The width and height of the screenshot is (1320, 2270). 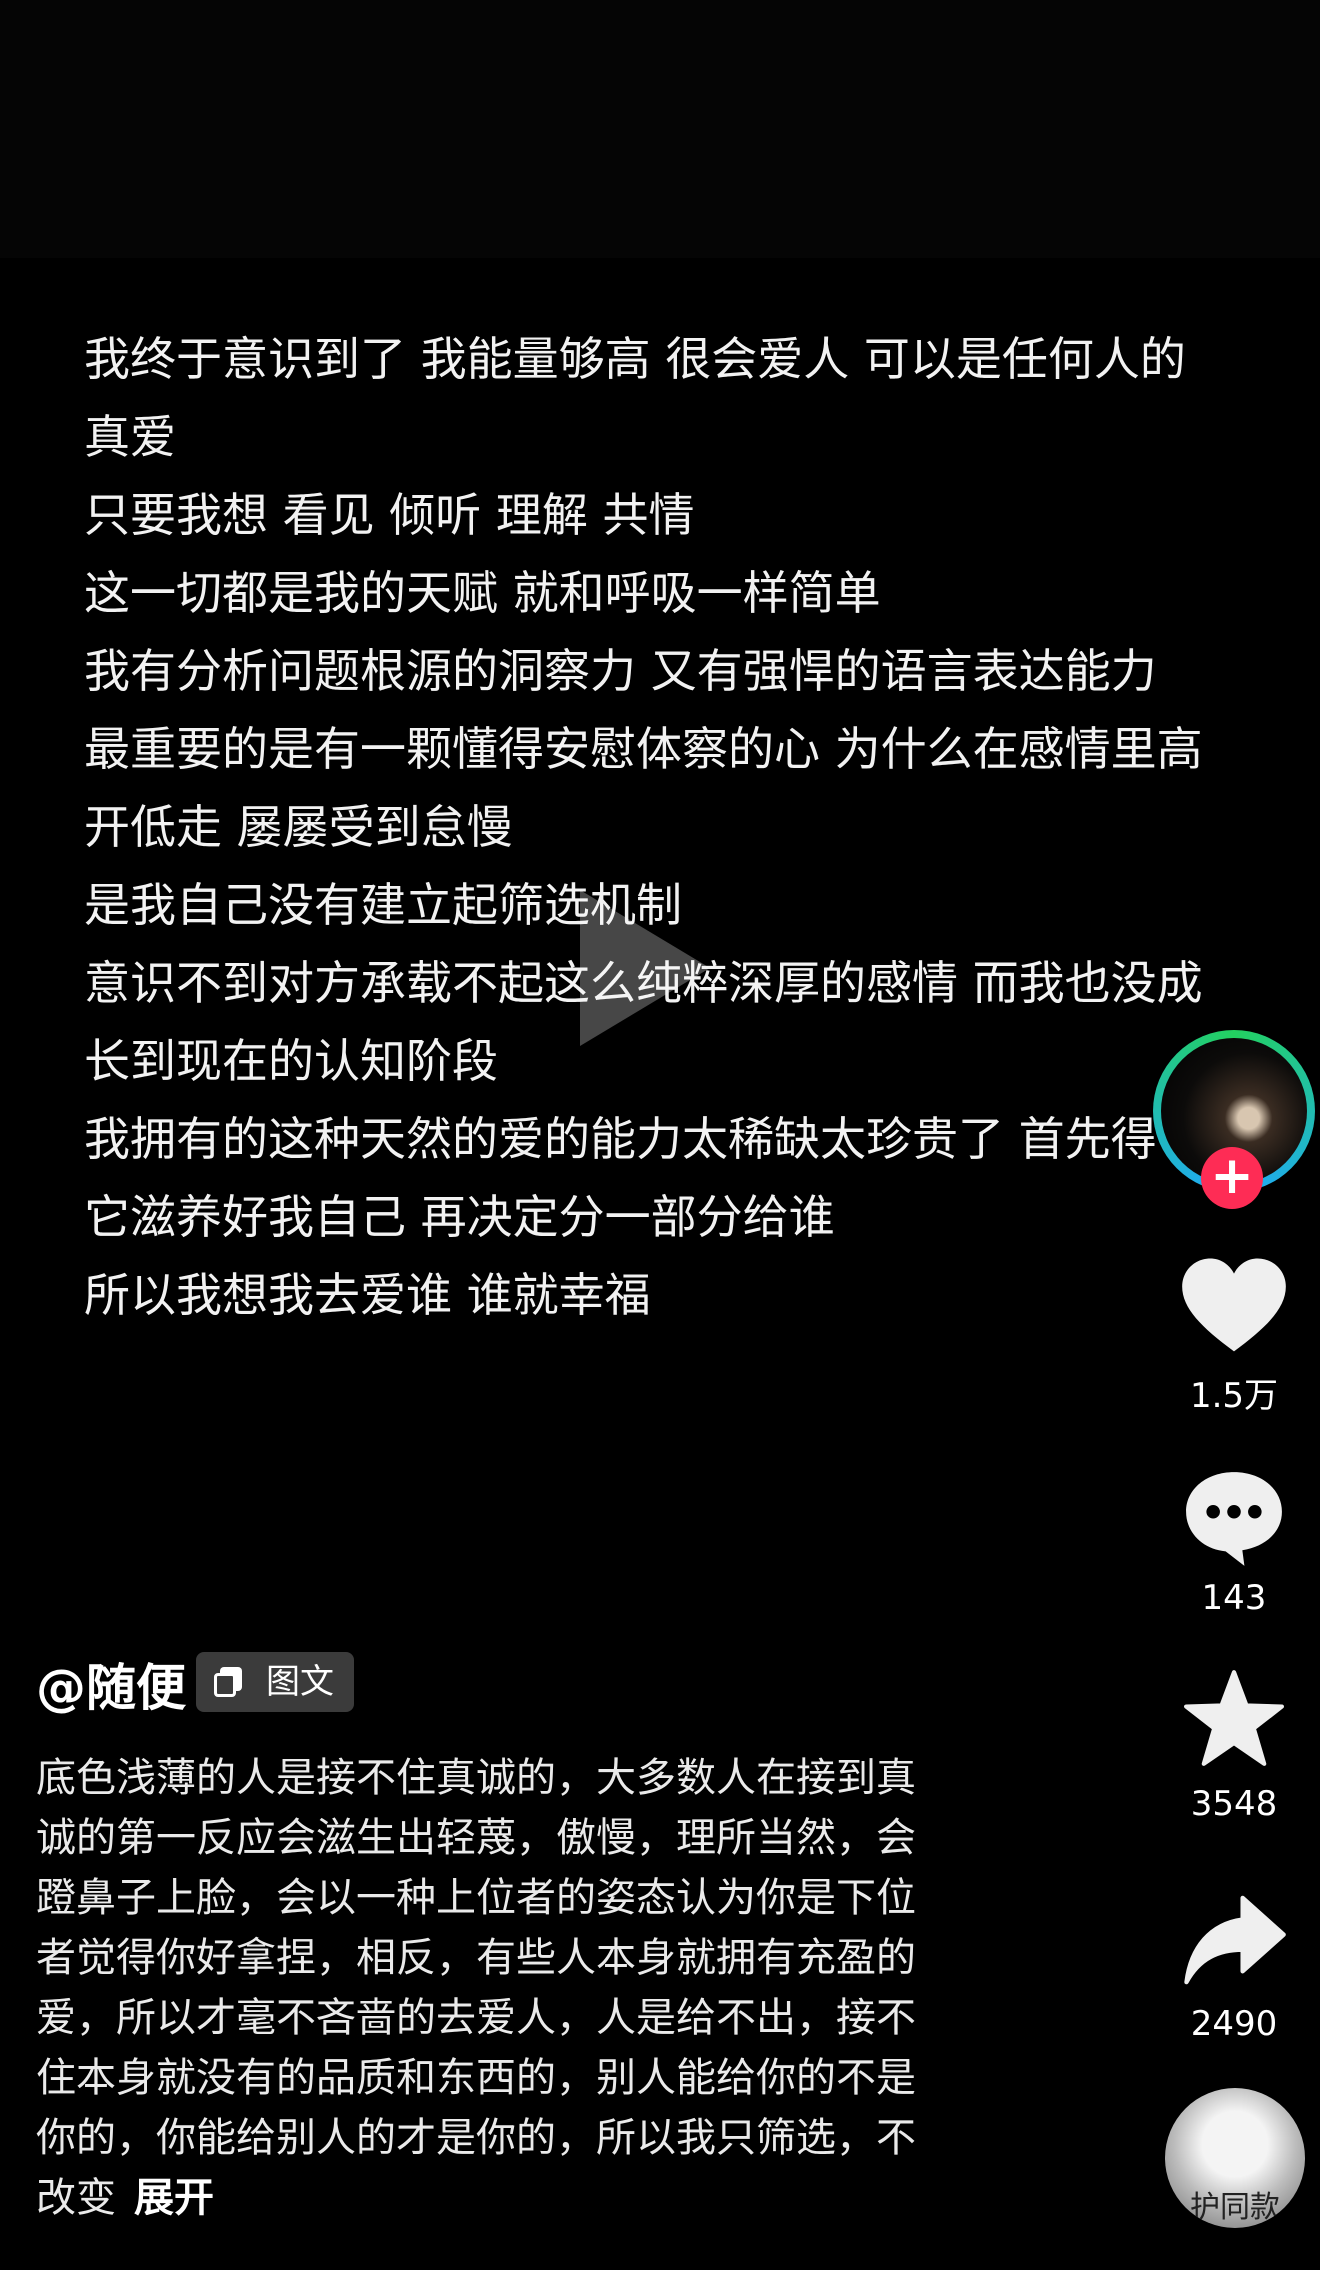 I want to click on video-text-line: 它滋养好我自己 再决定分一部分给谁, so click(x=459, y=1217).